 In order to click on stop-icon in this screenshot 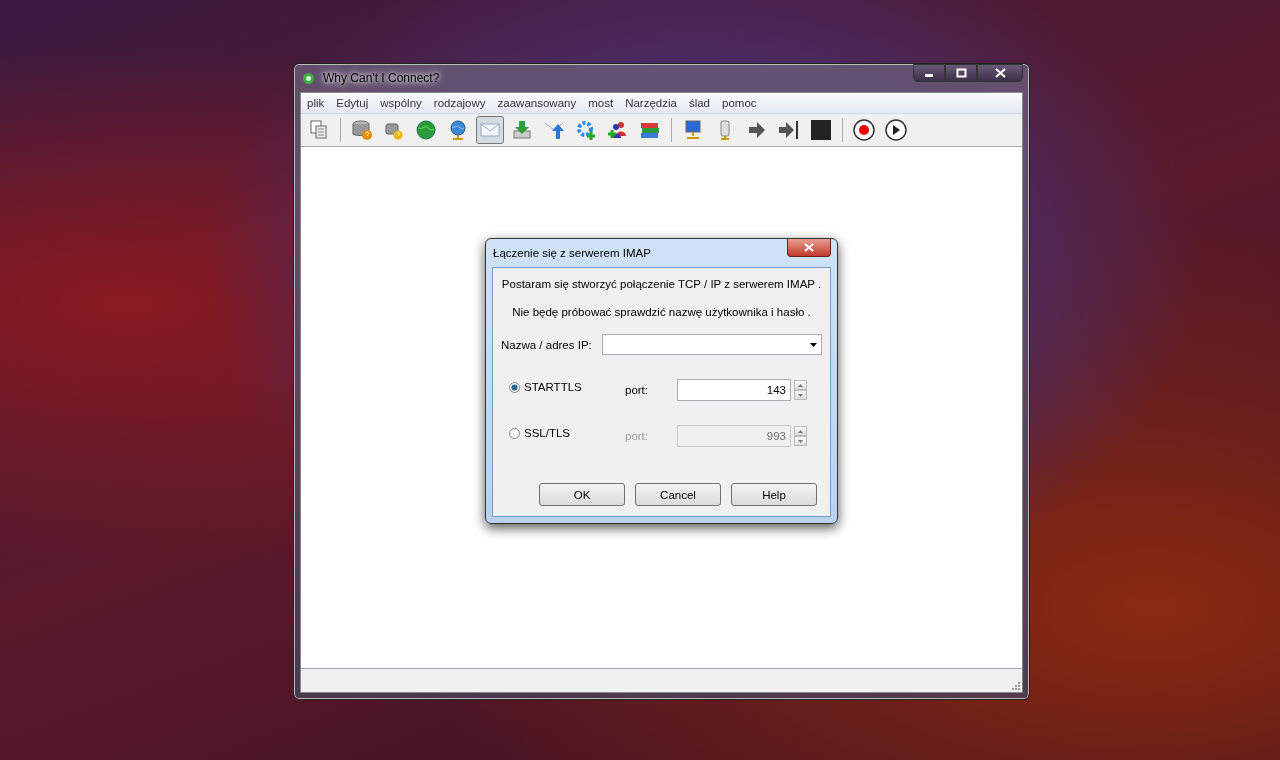, I will do `click(821, 130)`.